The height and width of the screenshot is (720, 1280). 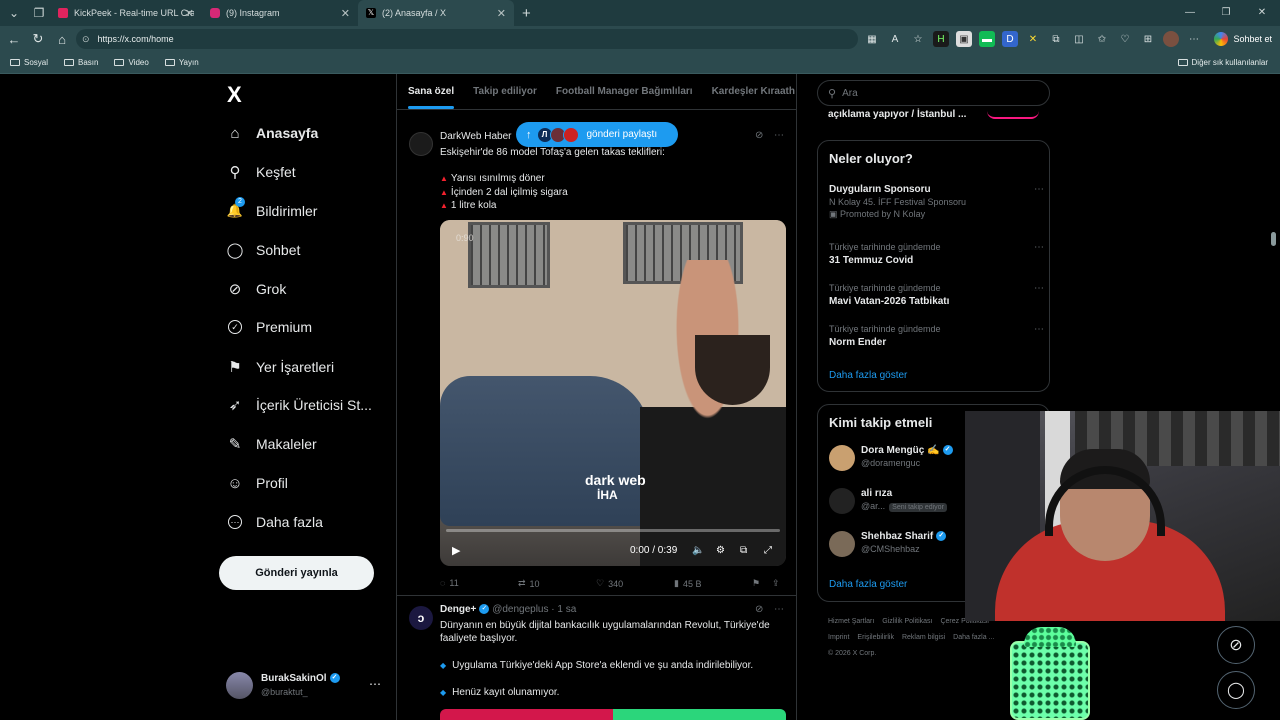 I want to click on other-bookmarks: Diğer sık kullanılanlar, so click(x=1222, y=62).